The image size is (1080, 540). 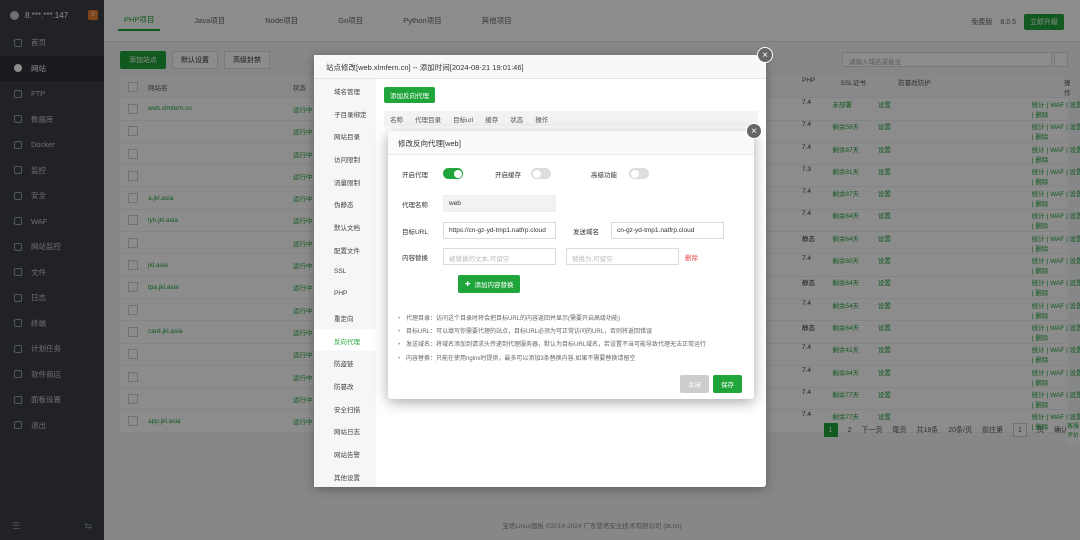 I want to click on dialog-buttons: 关闭 保存, so click(x=711, y=384).